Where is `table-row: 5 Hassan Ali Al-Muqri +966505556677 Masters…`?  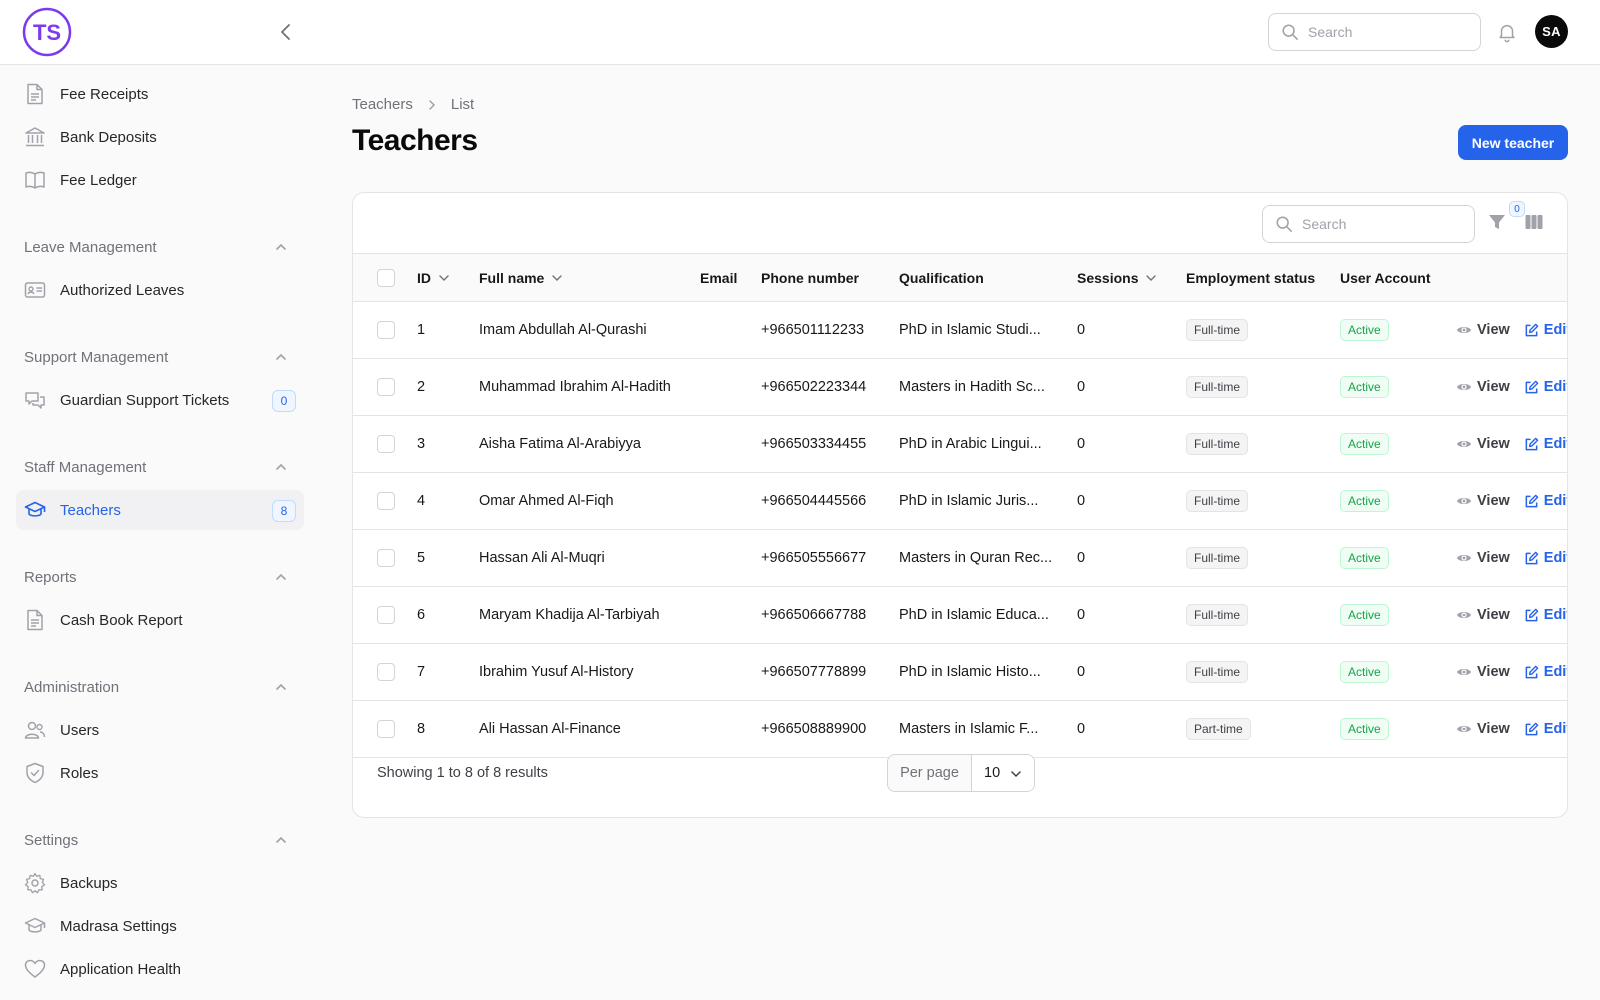 table-row: 5 Hassan Ali Al-Muqri +966505556677 Masters… is located at coordinates (960, 558).